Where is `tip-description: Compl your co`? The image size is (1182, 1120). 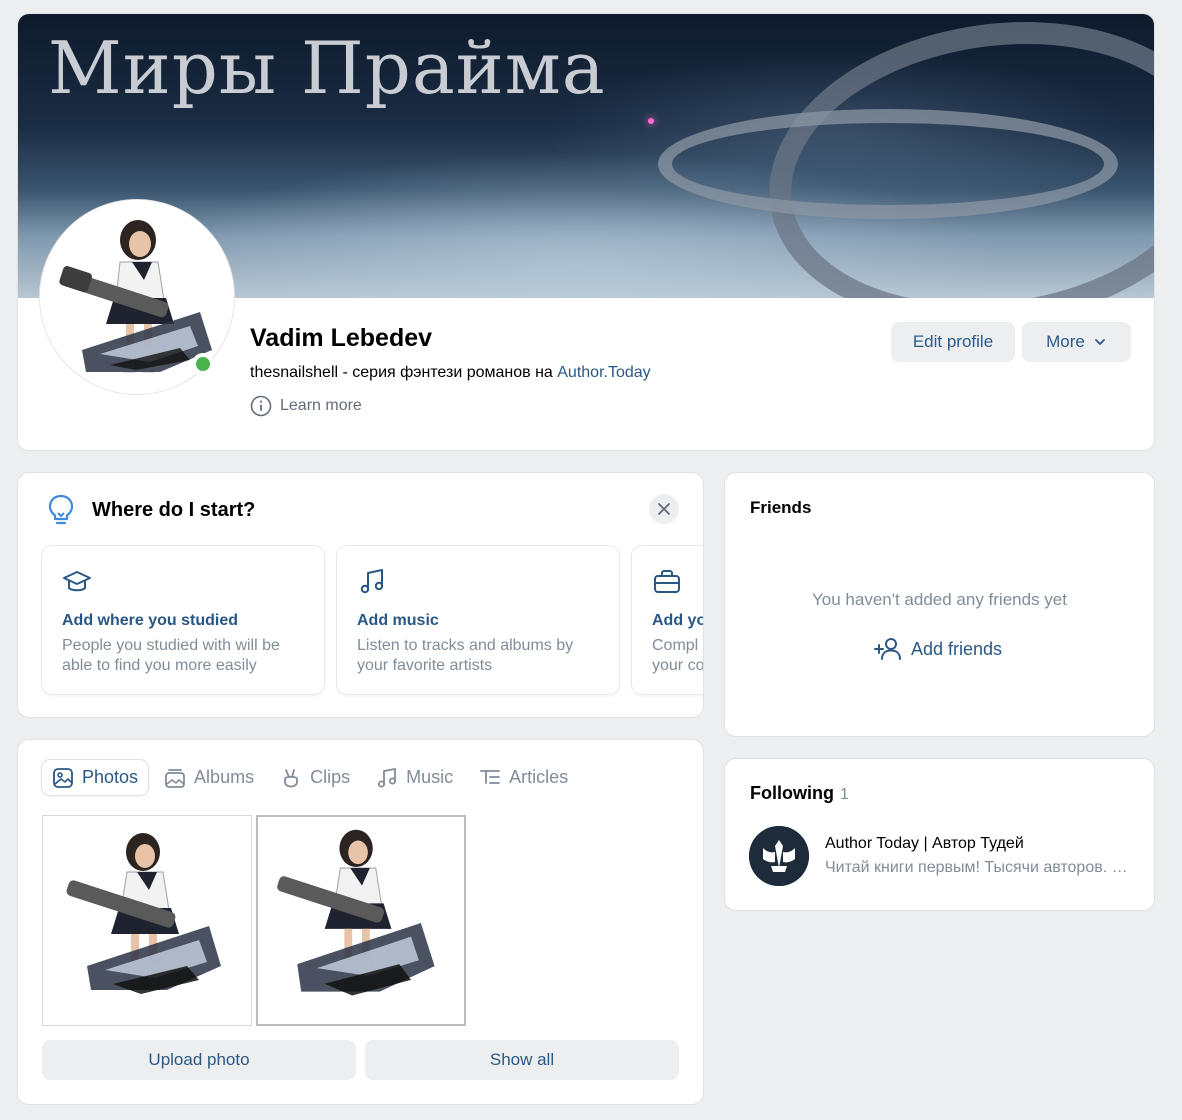 tip-description: Compl your co is located at coordinates (678, 655).